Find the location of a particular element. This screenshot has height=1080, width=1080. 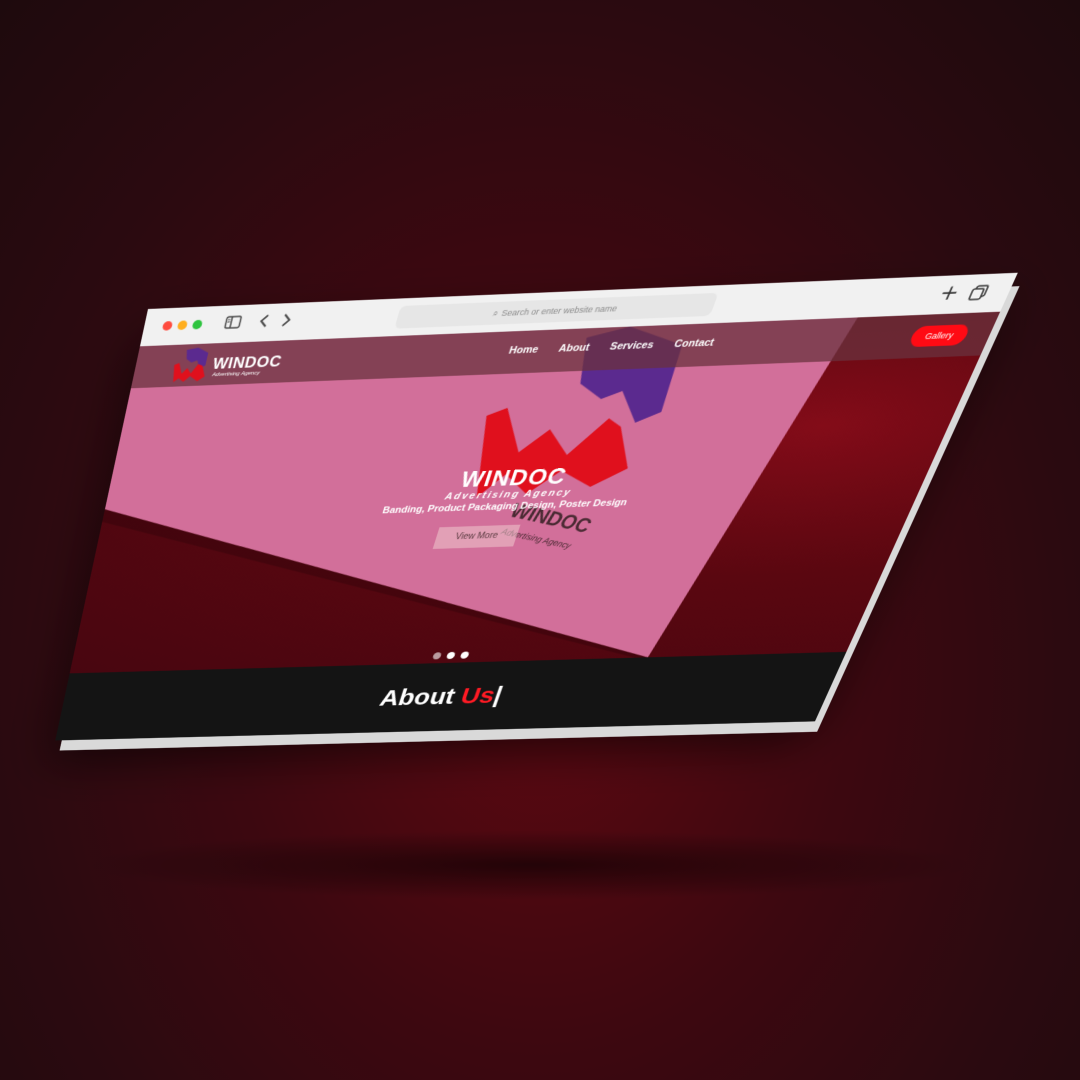

about-heading: About Us| is located at coordinates (448, 697).